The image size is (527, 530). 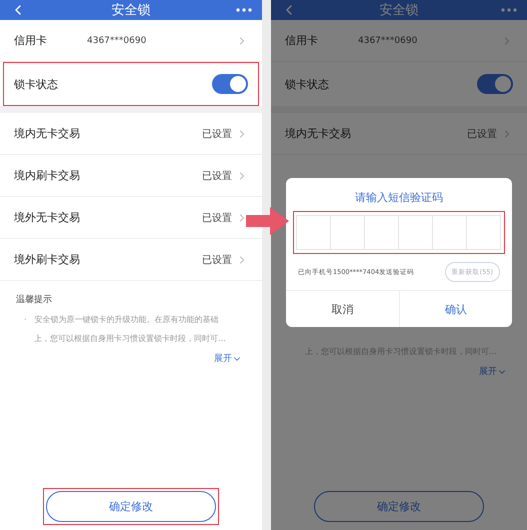 I want to click on dialog-title: 请输入短信验证码, so click(x=399, y=197).